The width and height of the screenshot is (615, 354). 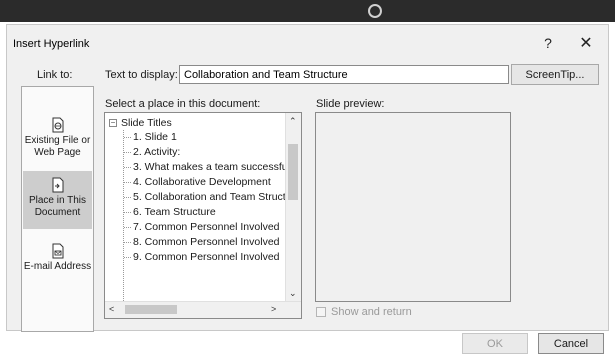 I want to click on checkbox-box, so click(x=321, y=312).